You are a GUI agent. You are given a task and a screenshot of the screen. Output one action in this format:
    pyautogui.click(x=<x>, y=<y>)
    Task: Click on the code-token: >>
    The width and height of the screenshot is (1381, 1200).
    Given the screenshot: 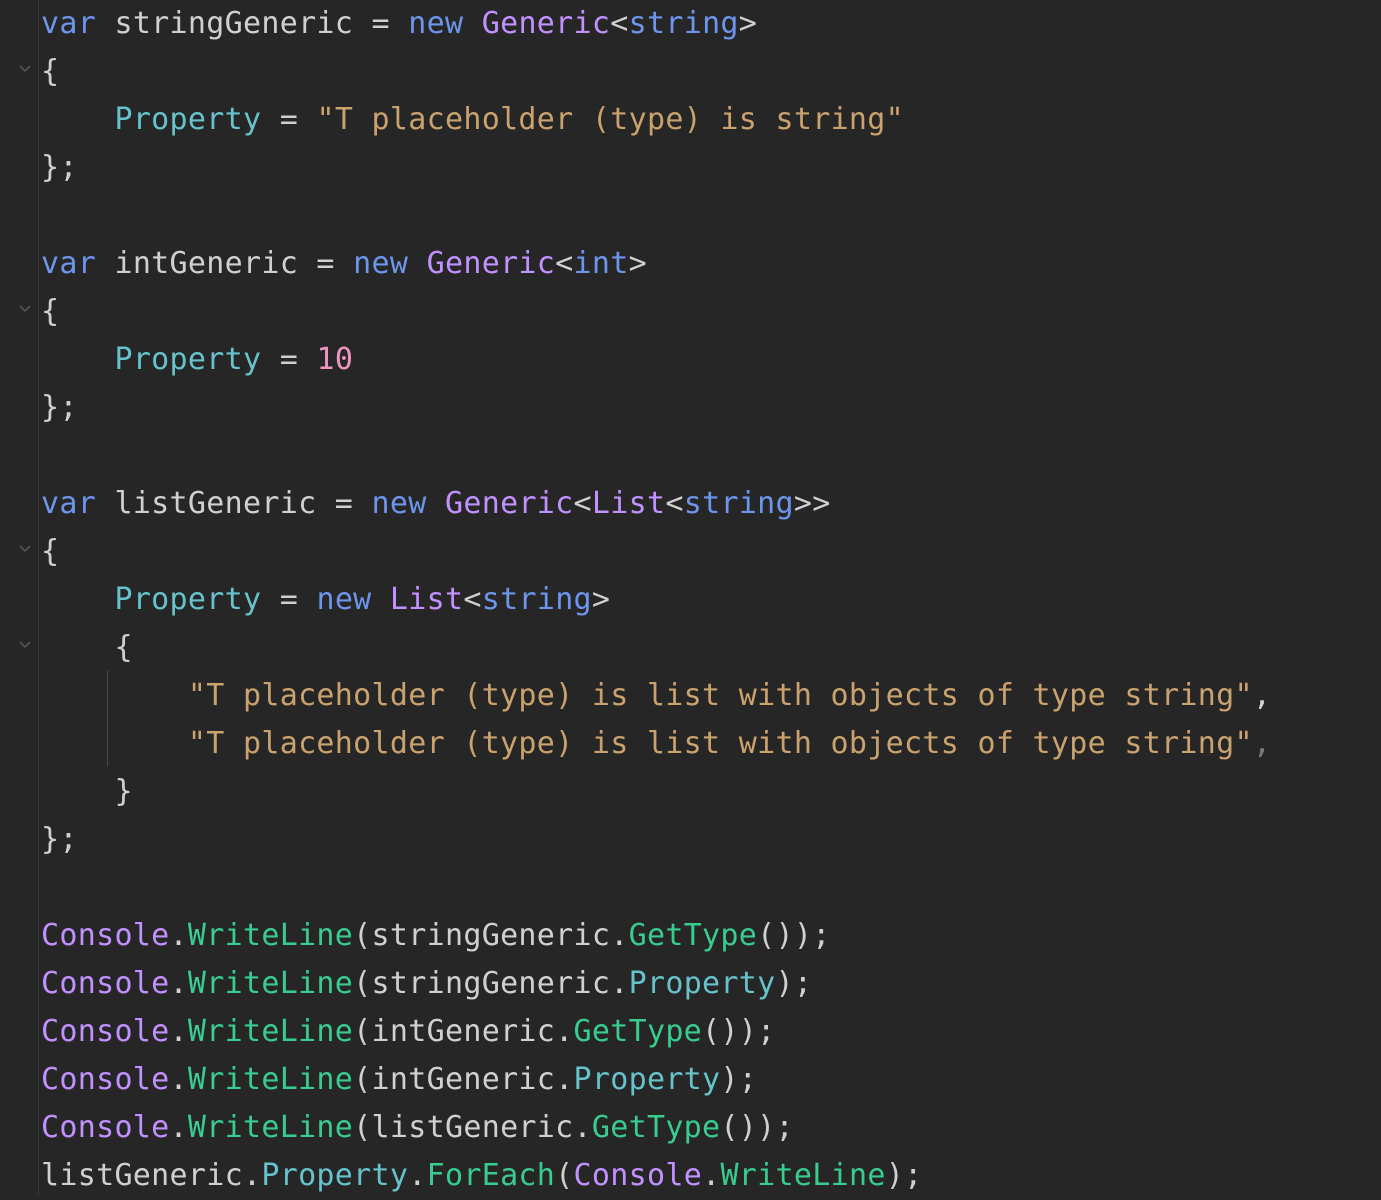 What is the action you would take?
    pyautogui.click(x=812, y=503)
    